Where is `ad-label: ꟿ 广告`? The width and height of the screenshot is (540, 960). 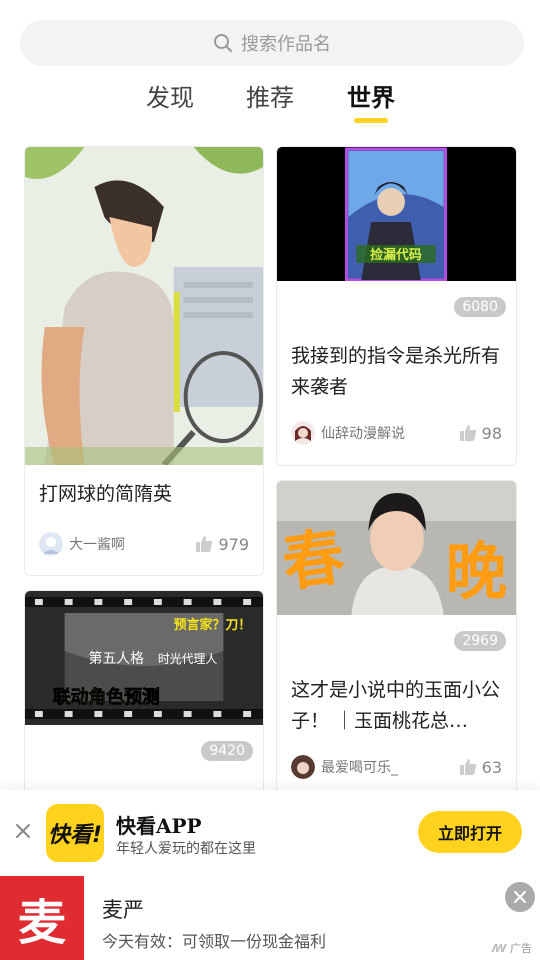 ad-label: ꟿ 广告 is located at coordinates (512, 948).